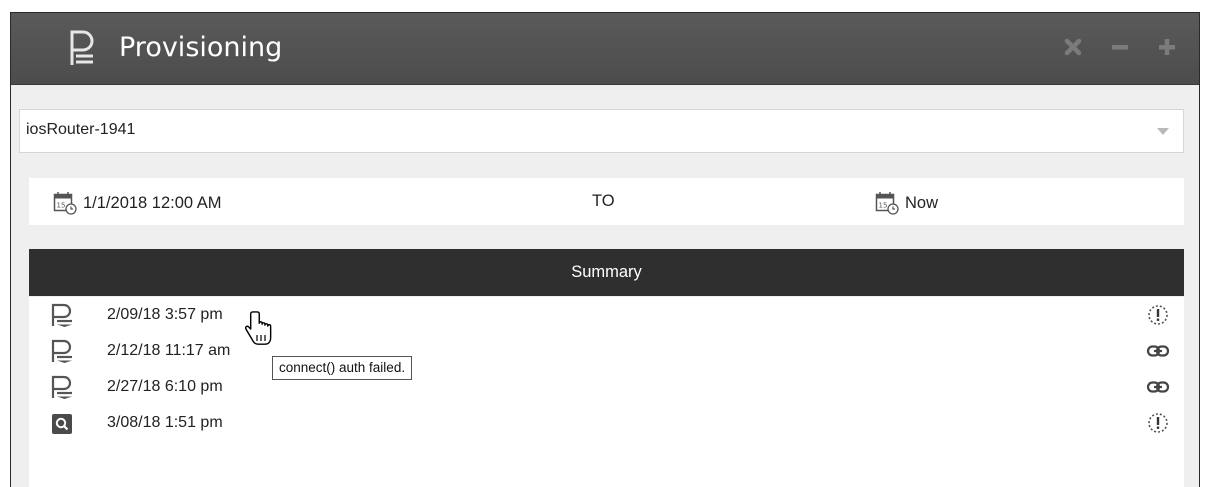  Describe the element at coordinates (342, 368) in the screenshot. I see `tooltip: connect() auth failed.` at that location.